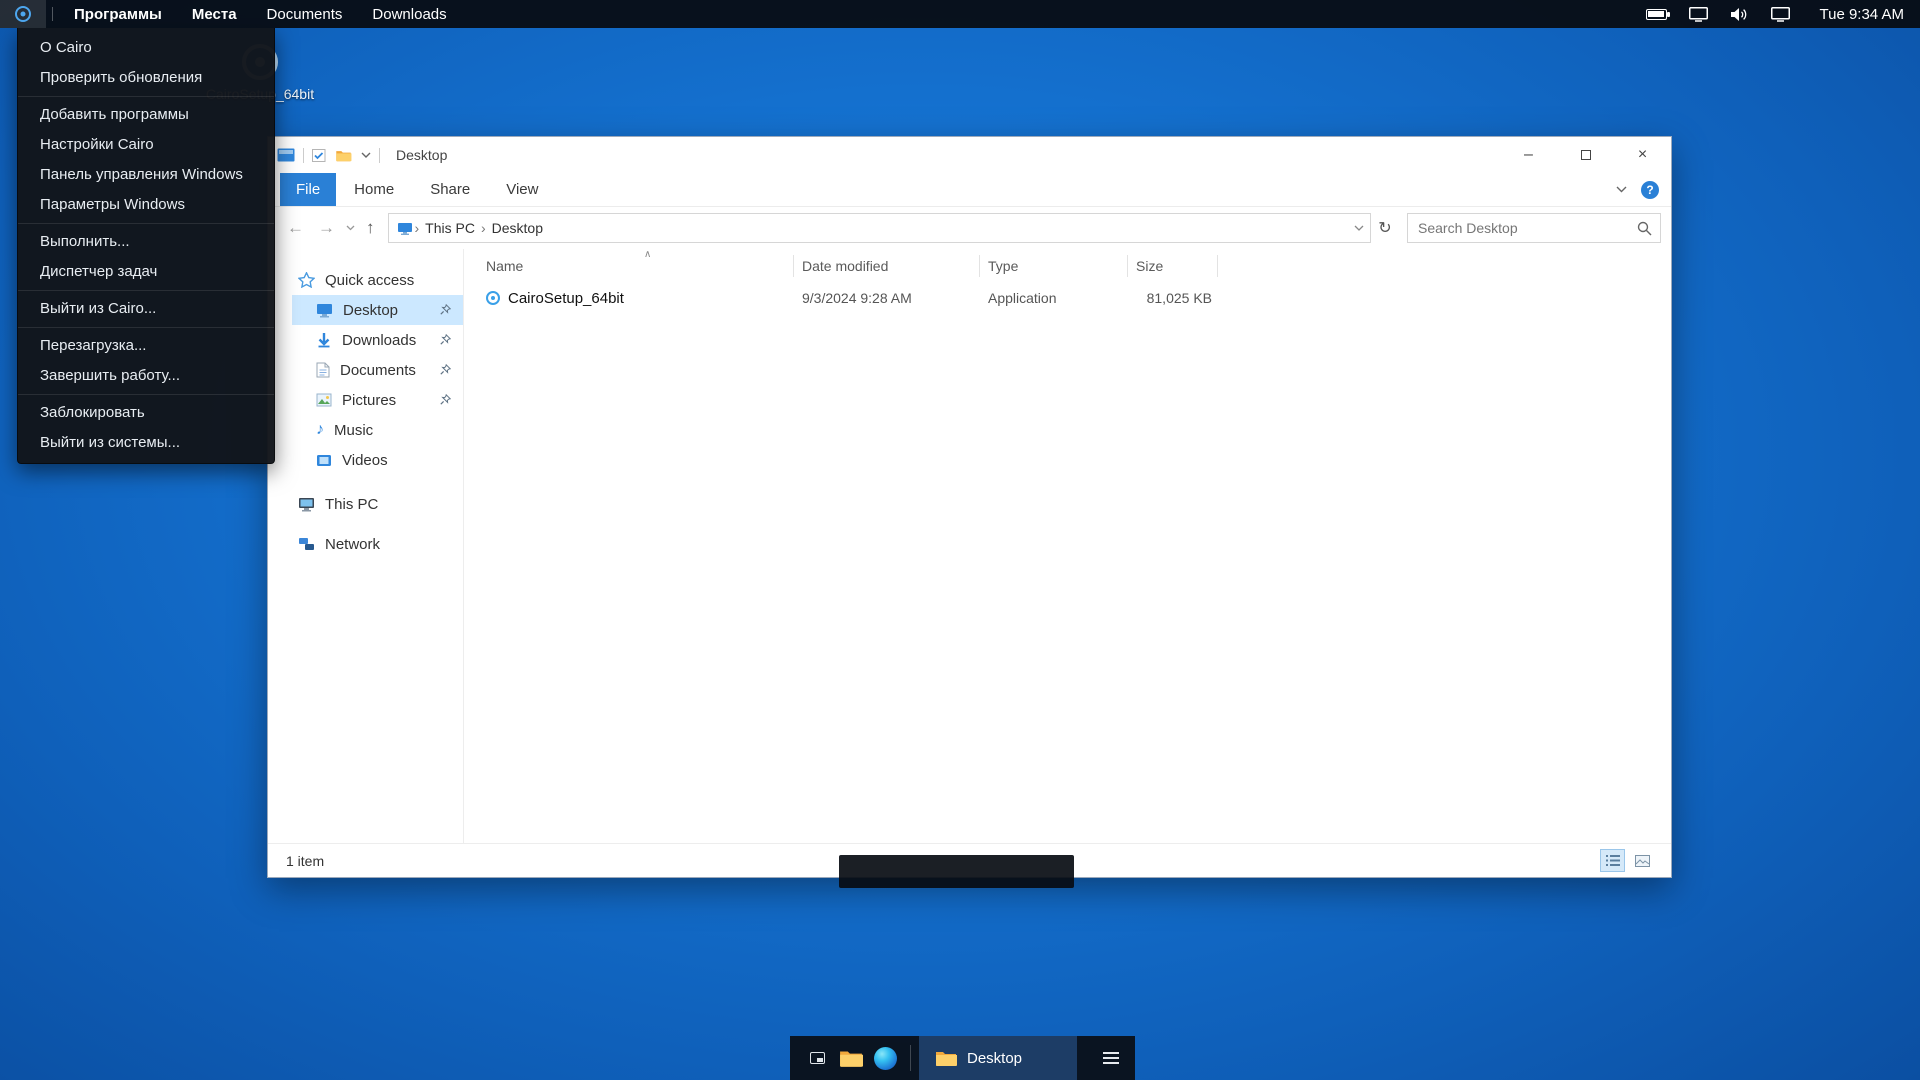 The height and width of the screenshot is (1080, 1920). What do you see at coordinates (146, 78) in the screenshot?
I see `menu-item-check-updates: Проверить обновления` at bounding box center [146, 78].